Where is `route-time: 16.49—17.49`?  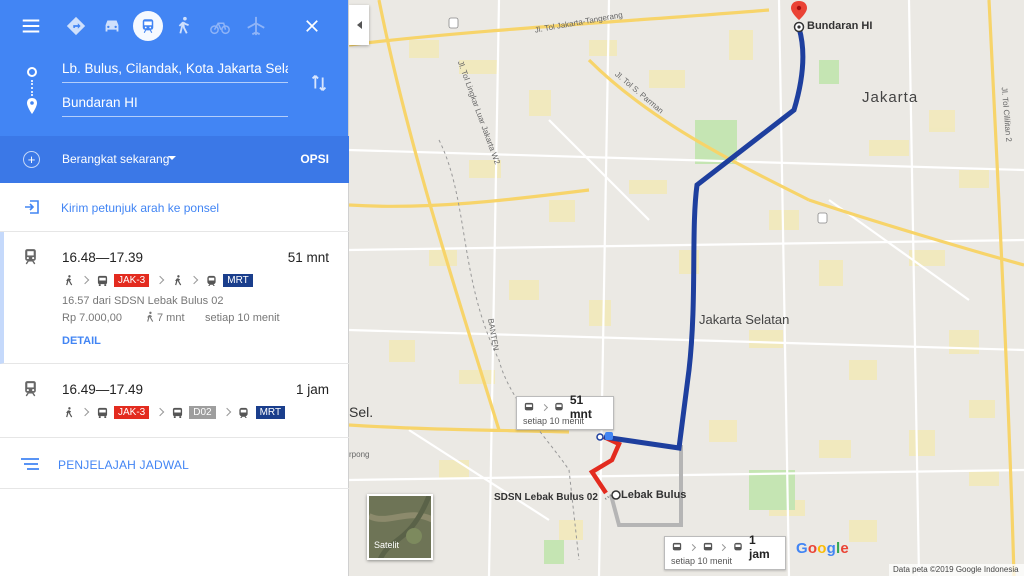 route-time: 16.49—17.49 is located at coordinates (103, 389).